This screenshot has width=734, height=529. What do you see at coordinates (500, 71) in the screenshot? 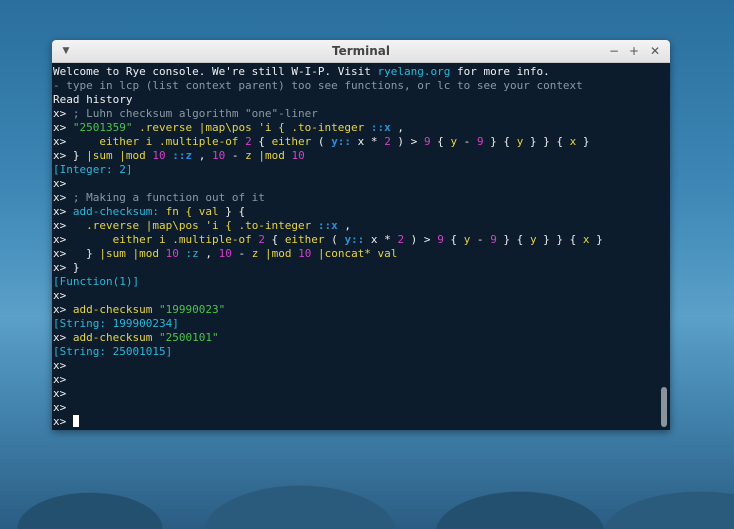
I see `terminal-token: for more info.` at bounding box center [500, 71].